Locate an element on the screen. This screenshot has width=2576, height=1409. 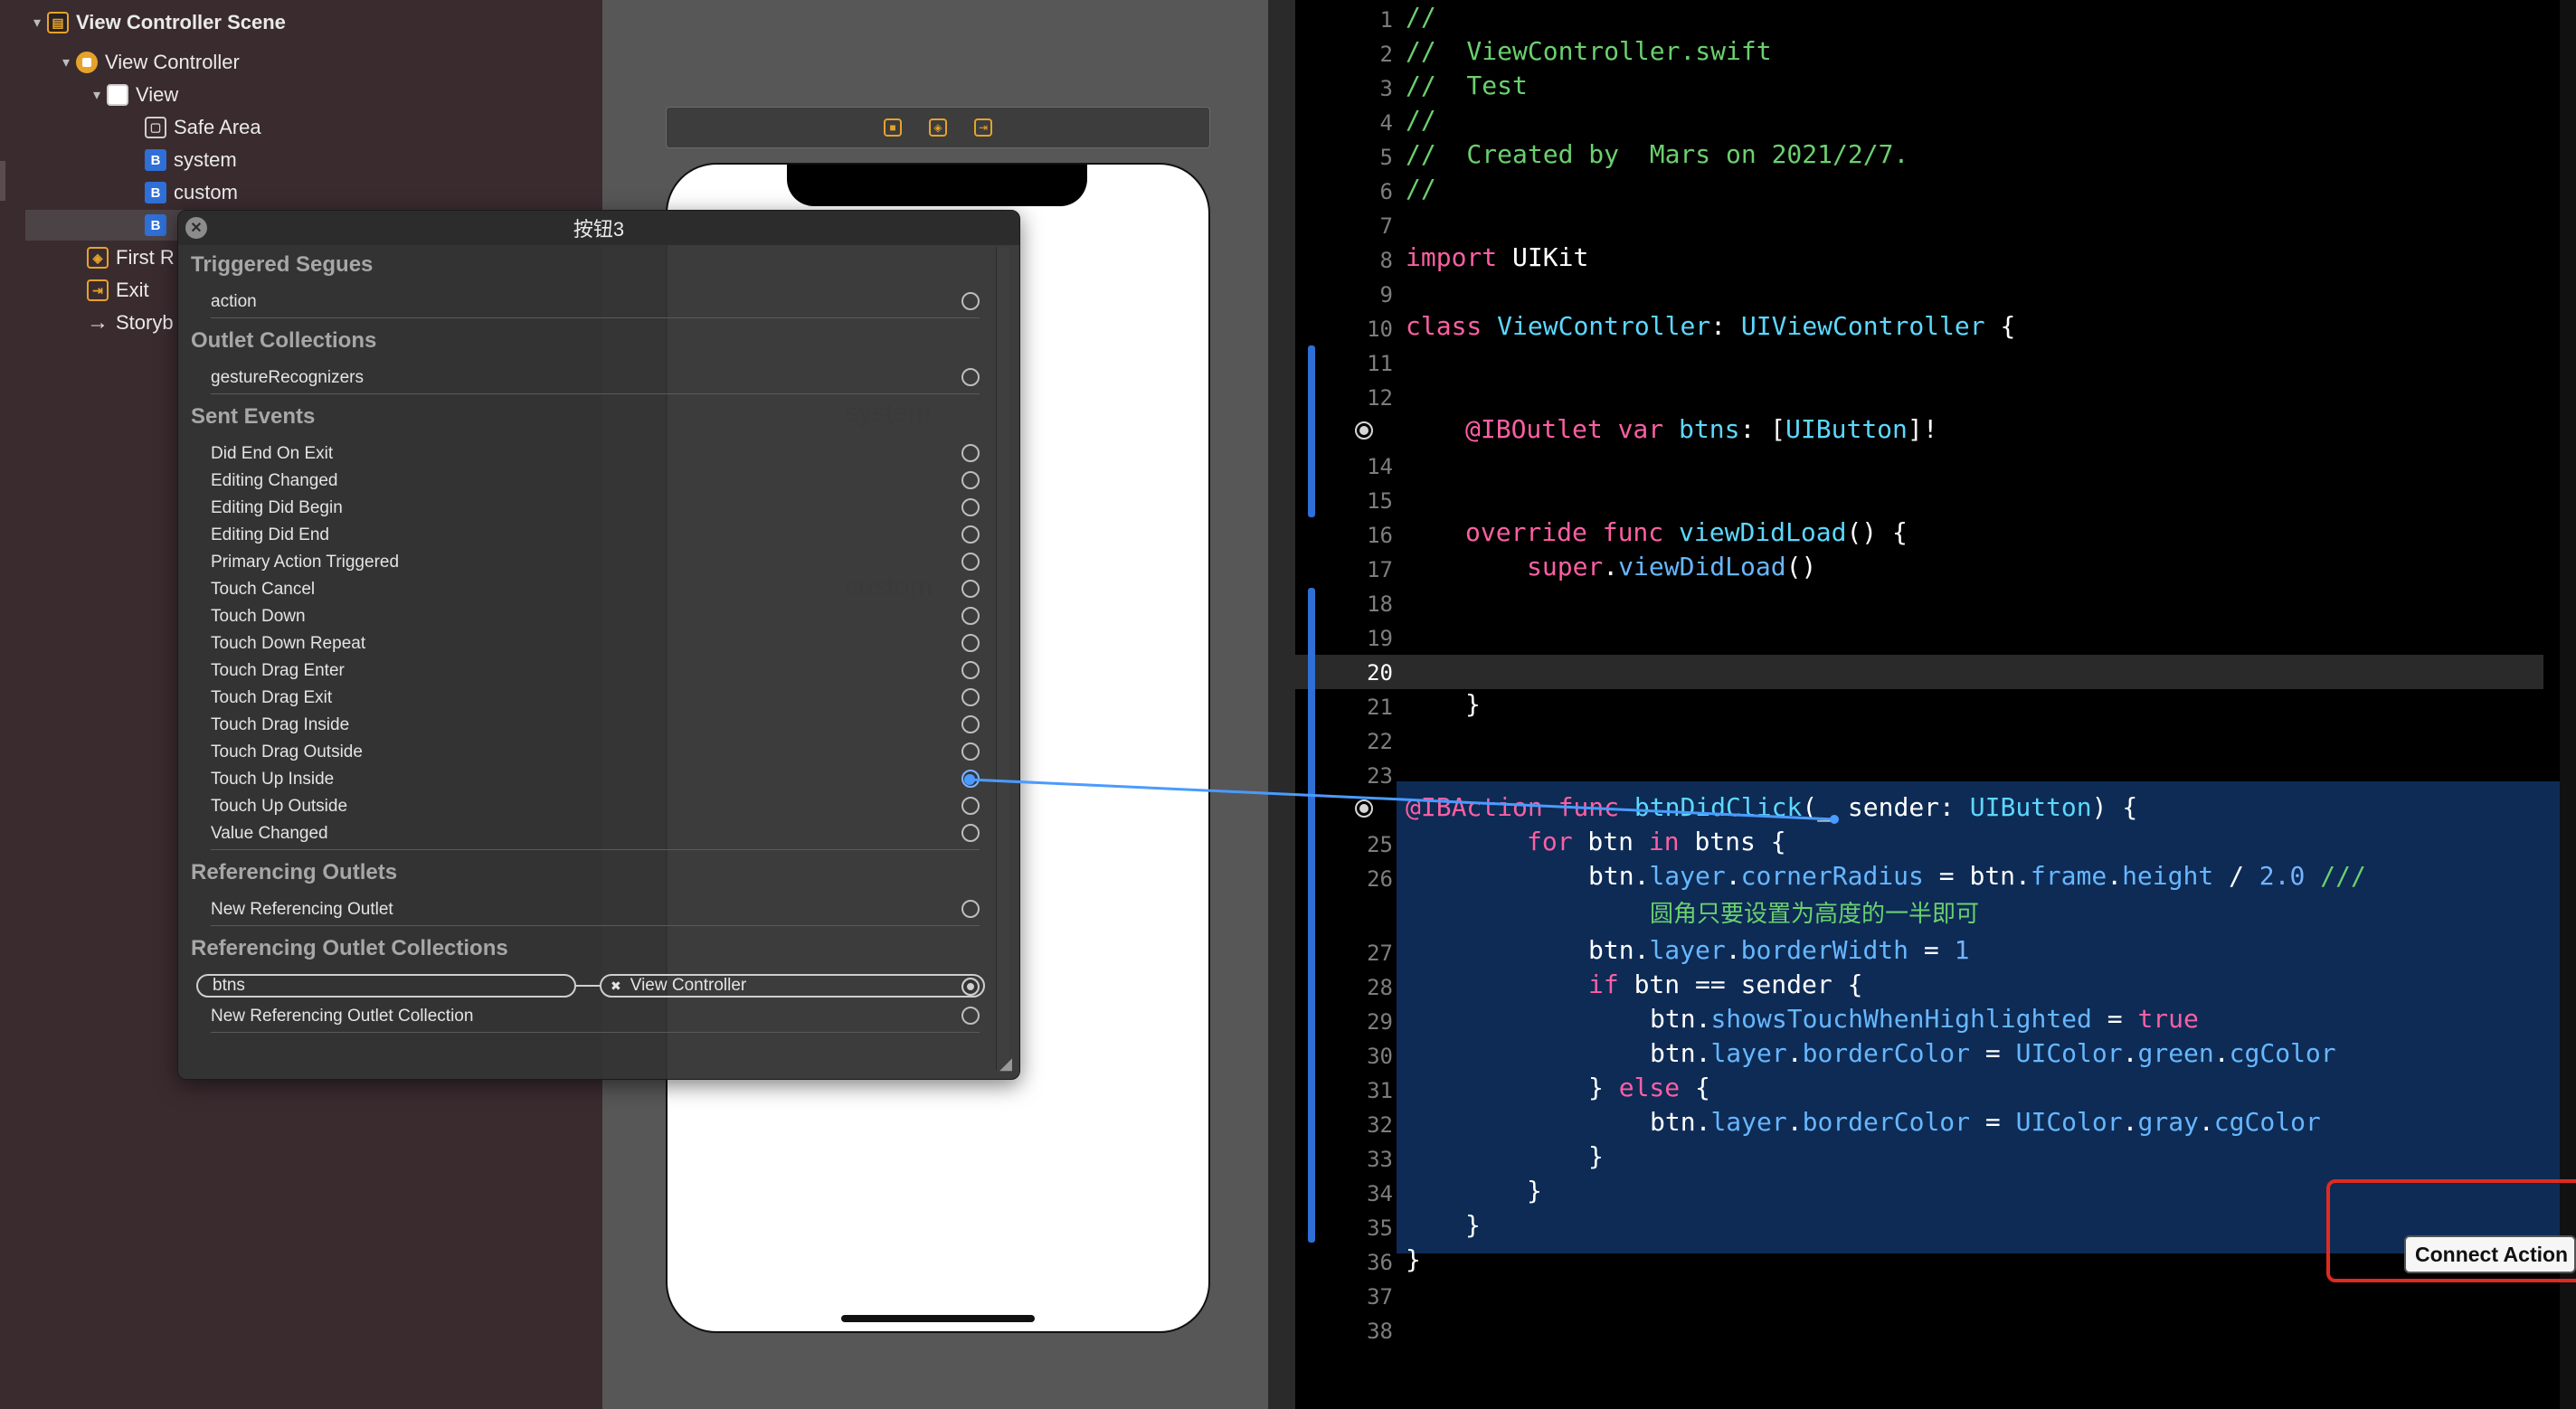
action-connected-dot-icon is located at coordinates (1364, 808).